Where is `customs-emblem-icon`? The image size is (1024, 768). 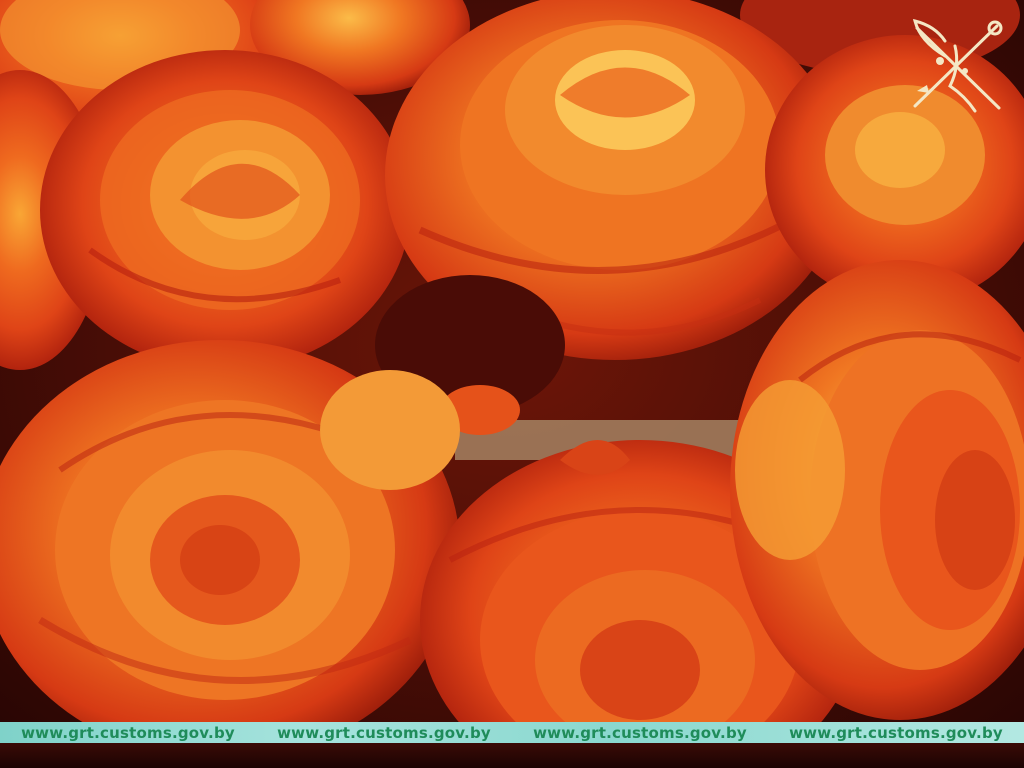 customs-emblem-icon is located at coordinates (957, 66).